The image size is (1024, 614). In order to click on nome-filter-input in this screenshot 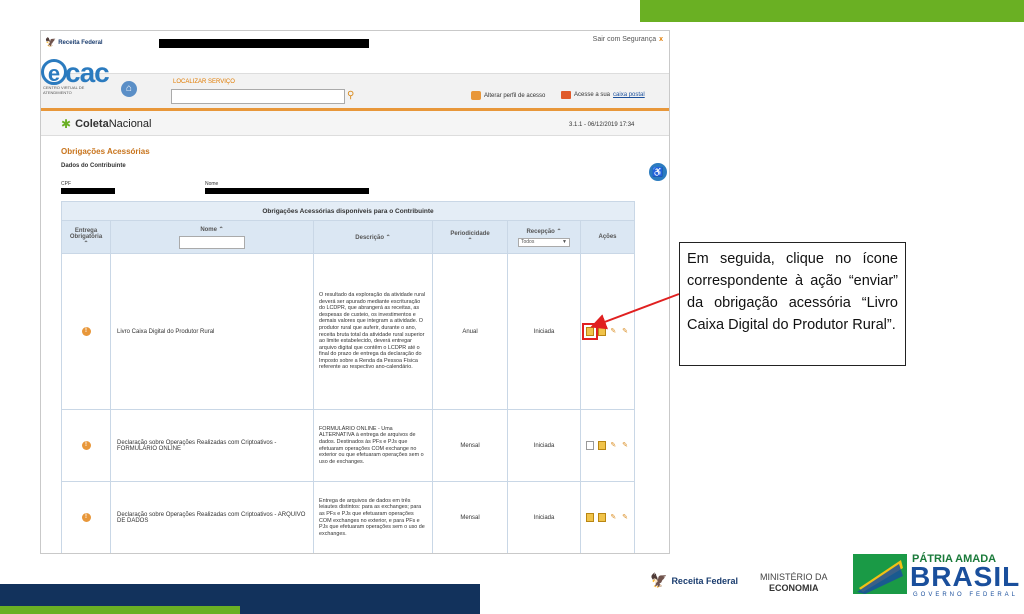, I will do `click(212, 242)`.